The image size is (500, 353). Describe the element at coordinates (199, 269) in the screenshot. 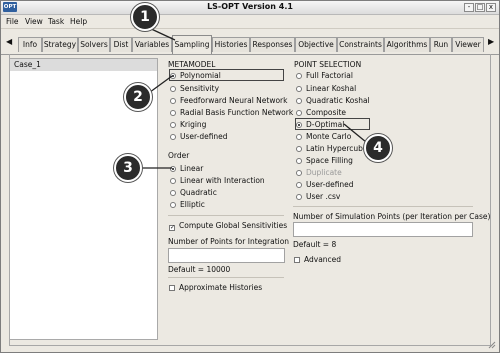

I see `integration-default-text: Default = 10000` at that location.